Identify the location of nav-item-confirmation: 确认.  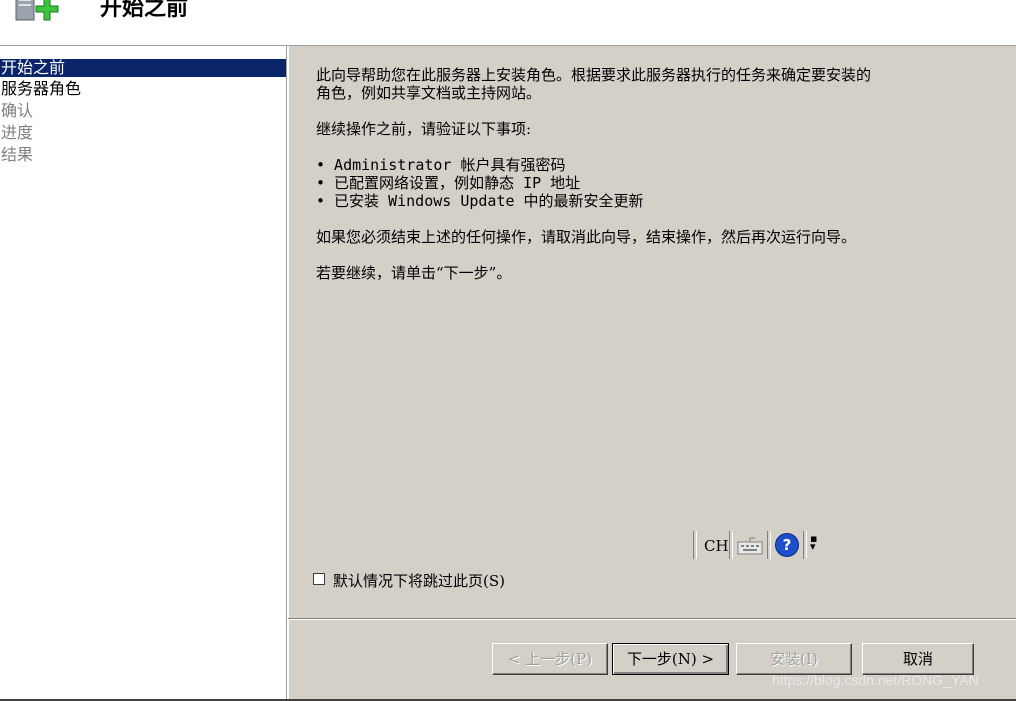
(17, 110).